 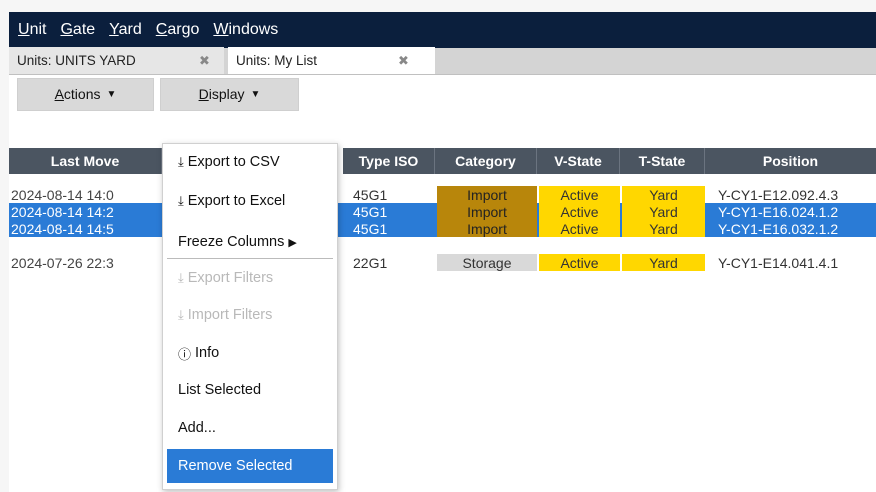 I want to click on menu-item-list-selected: List Selected, so click(x=250, y=390).